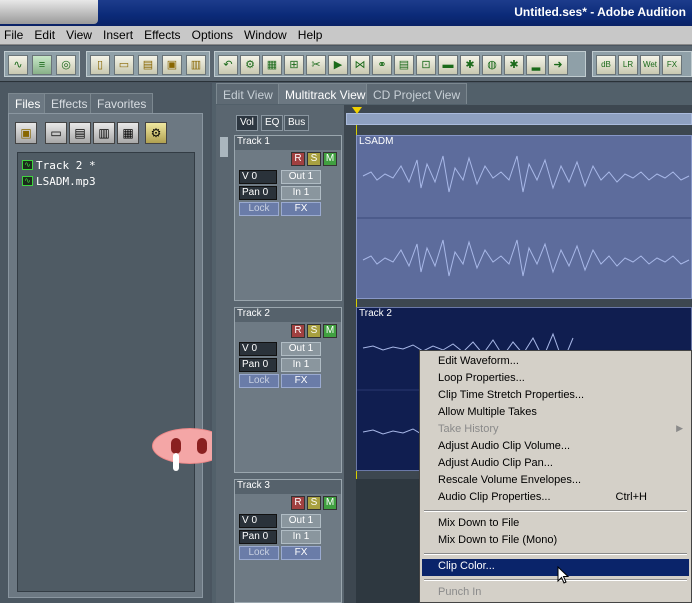 The width and height of the screenshot is (692, 603). I want to click on import-file-icon: ▣, so click(26, 133).